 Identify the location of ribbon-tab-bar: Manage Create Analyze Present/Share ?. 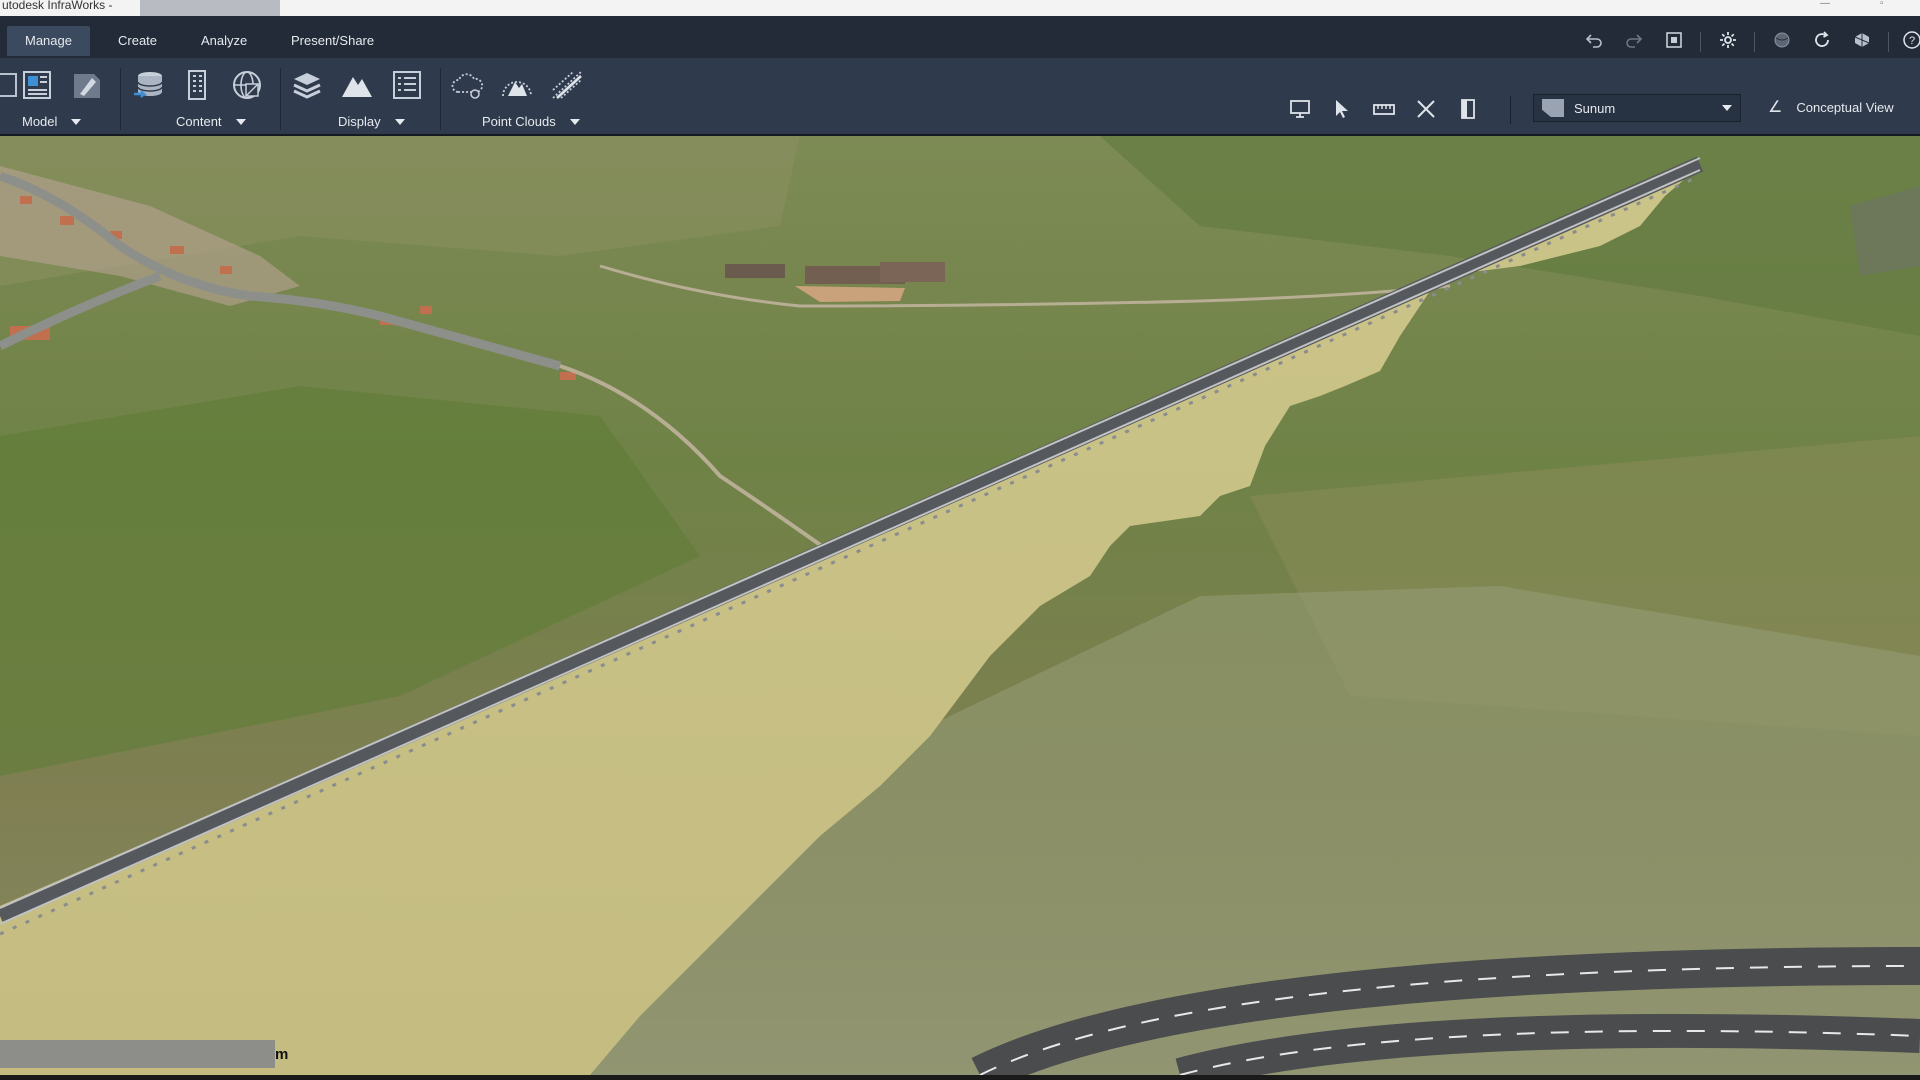
(960, 37).